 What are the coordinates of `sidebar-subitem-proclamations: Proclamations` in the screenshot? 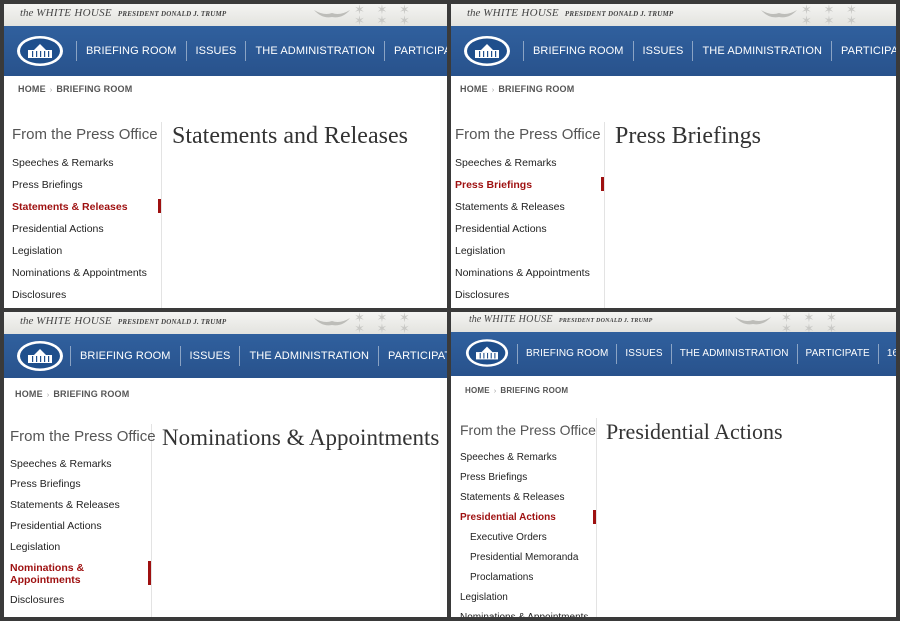 It's located at (501, 577).